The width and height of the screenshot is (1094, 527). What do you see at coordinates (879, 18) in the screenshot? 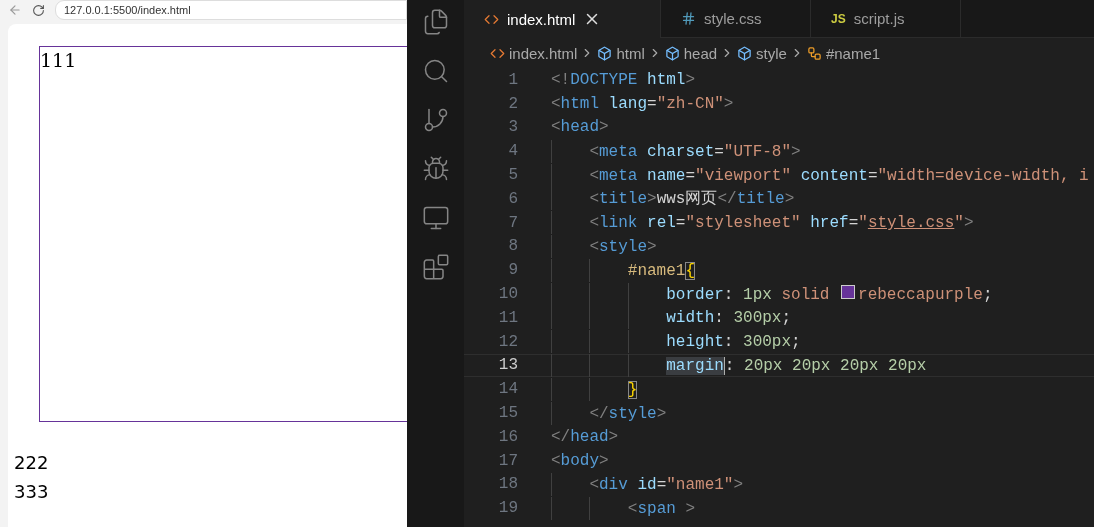
I see `tab-label: script.js` at bounding box center [879, 18].